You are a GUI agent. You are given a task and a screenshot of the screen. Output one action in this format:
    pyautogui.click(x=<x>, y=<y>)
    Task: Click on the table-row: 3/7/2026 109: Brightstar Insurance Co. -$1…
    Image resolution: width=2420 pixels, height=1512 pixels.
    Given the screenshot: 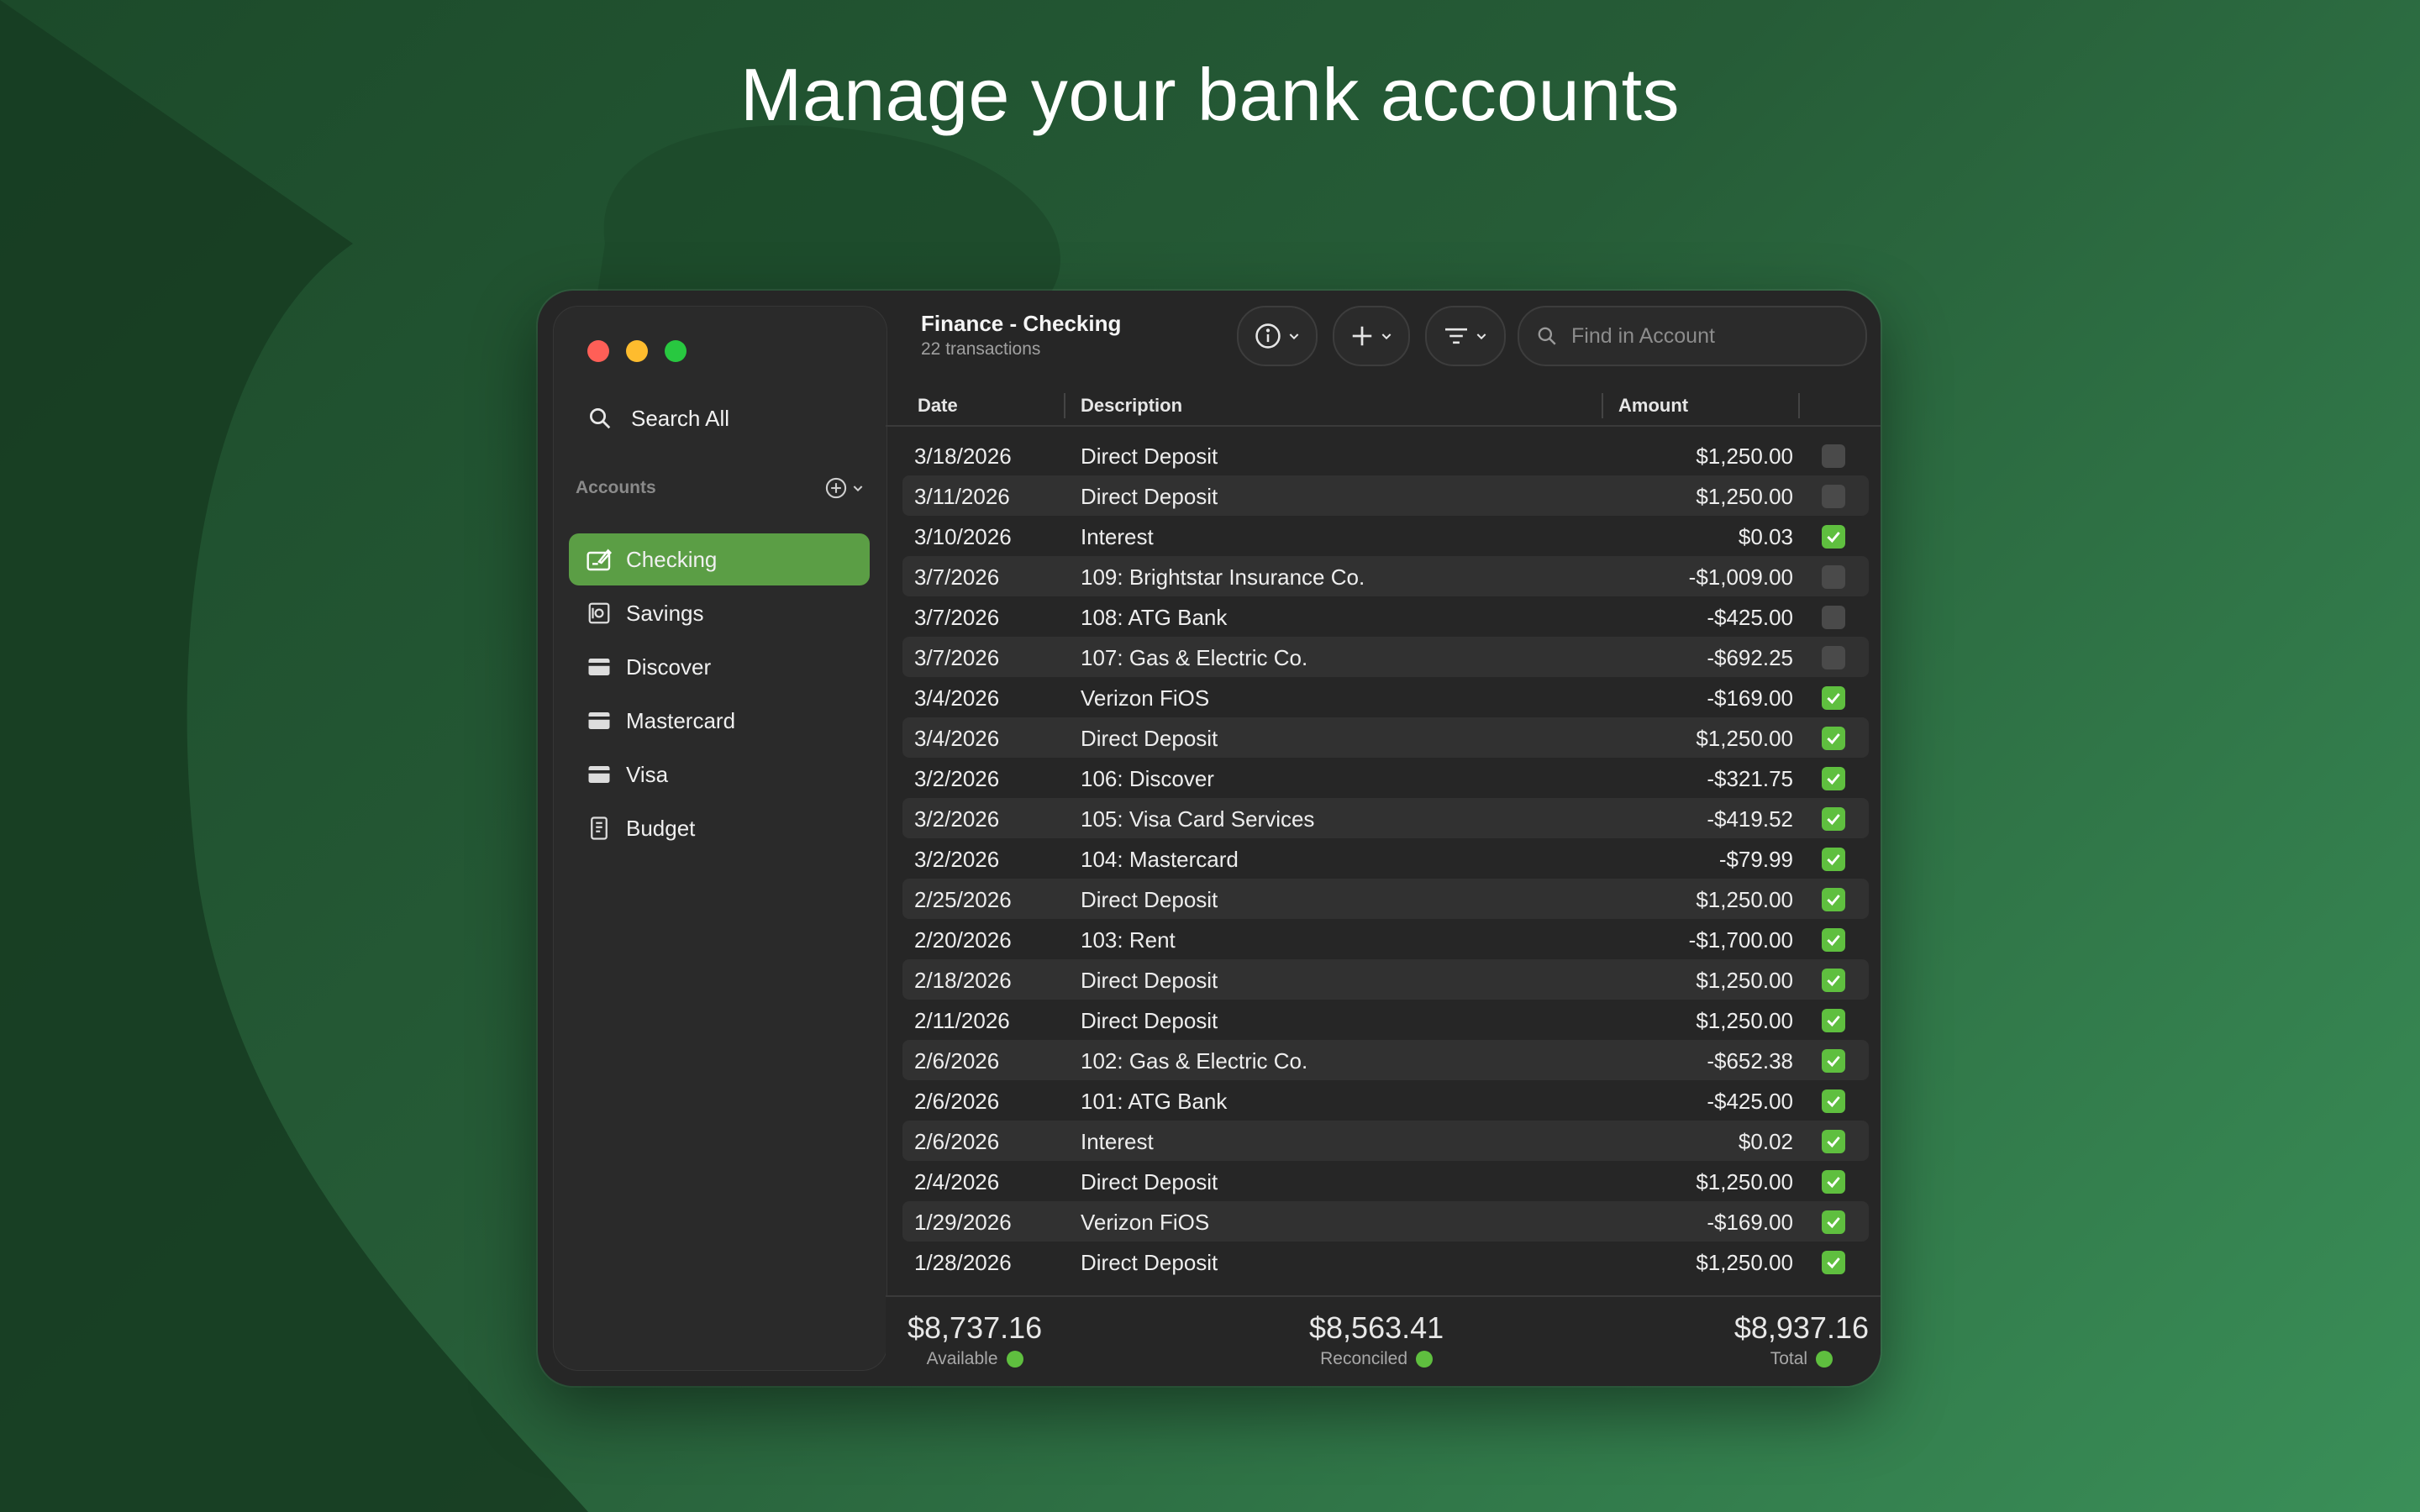 What is the action you would take?
    pyautogui.click(x=1385, y=576)
    